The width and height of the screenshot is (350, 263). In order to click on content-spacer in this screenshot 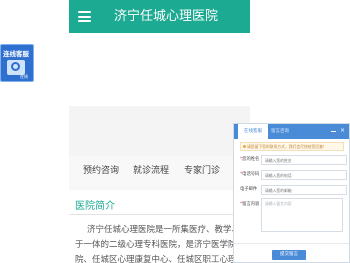, I will do `click(159, 131)`.